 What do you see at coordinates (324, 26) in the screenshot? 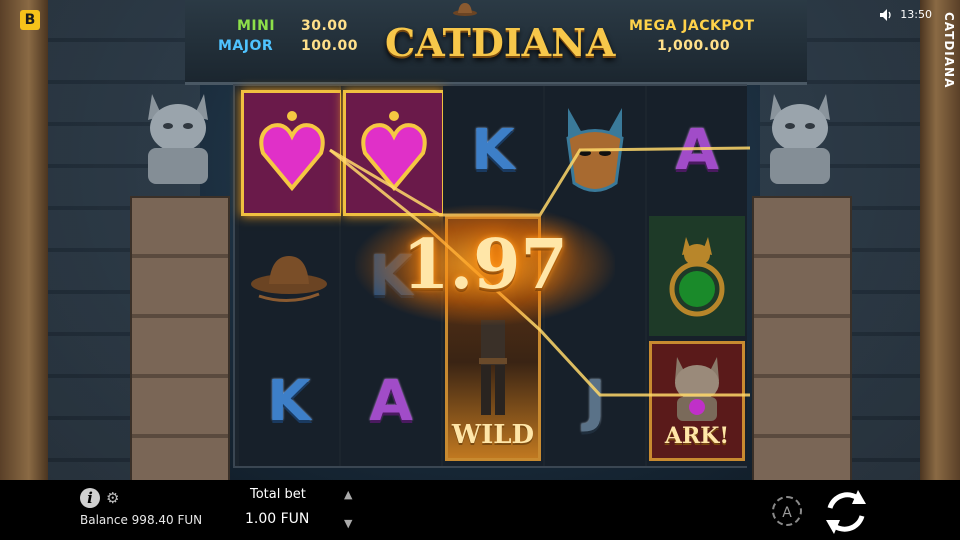
I see `mini-jackpot-value: 30.00` at bounding box center [324, 26].